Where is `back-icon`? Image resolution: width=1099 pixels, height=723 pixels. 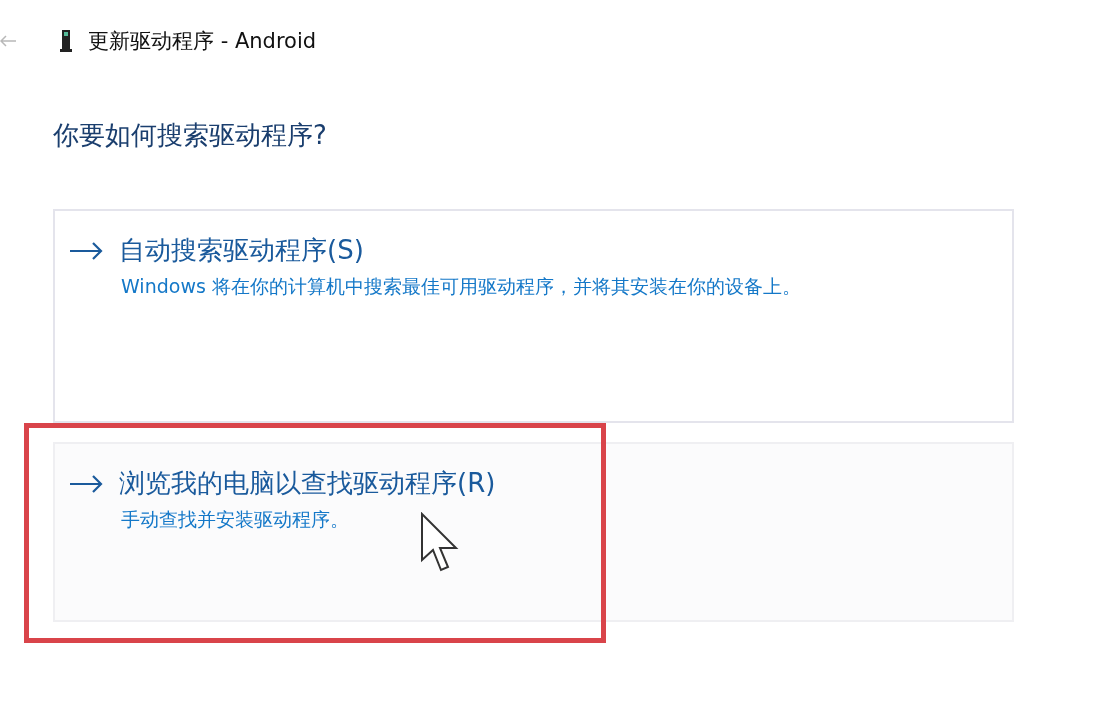 back-icon is located at coordinates (8, 41).